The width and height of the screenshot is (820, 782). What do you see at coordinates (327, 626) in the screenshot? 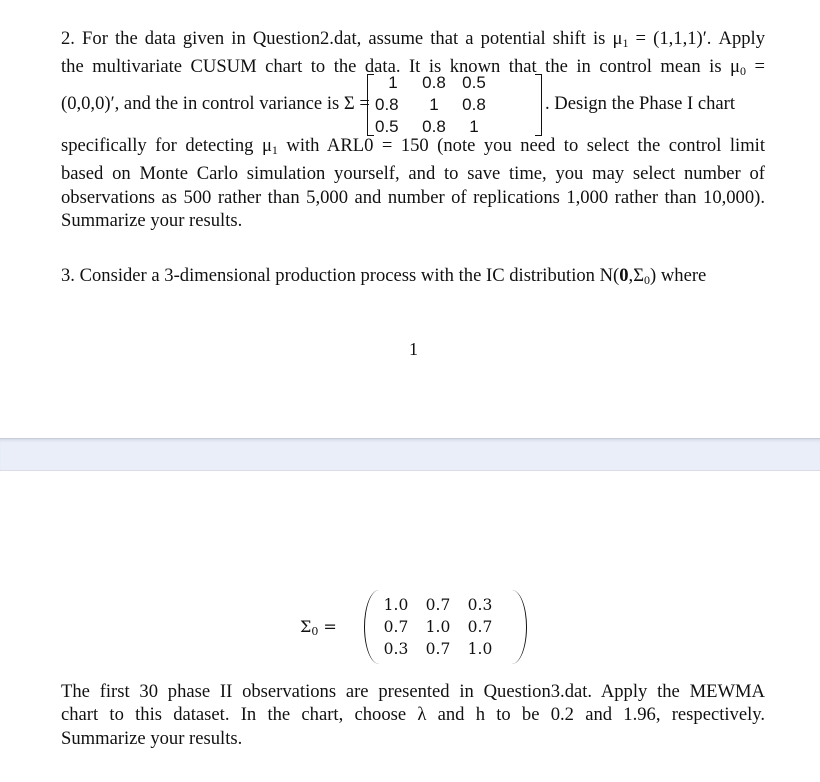
I see `equals-sign: =` at bounding box center [327, 626].